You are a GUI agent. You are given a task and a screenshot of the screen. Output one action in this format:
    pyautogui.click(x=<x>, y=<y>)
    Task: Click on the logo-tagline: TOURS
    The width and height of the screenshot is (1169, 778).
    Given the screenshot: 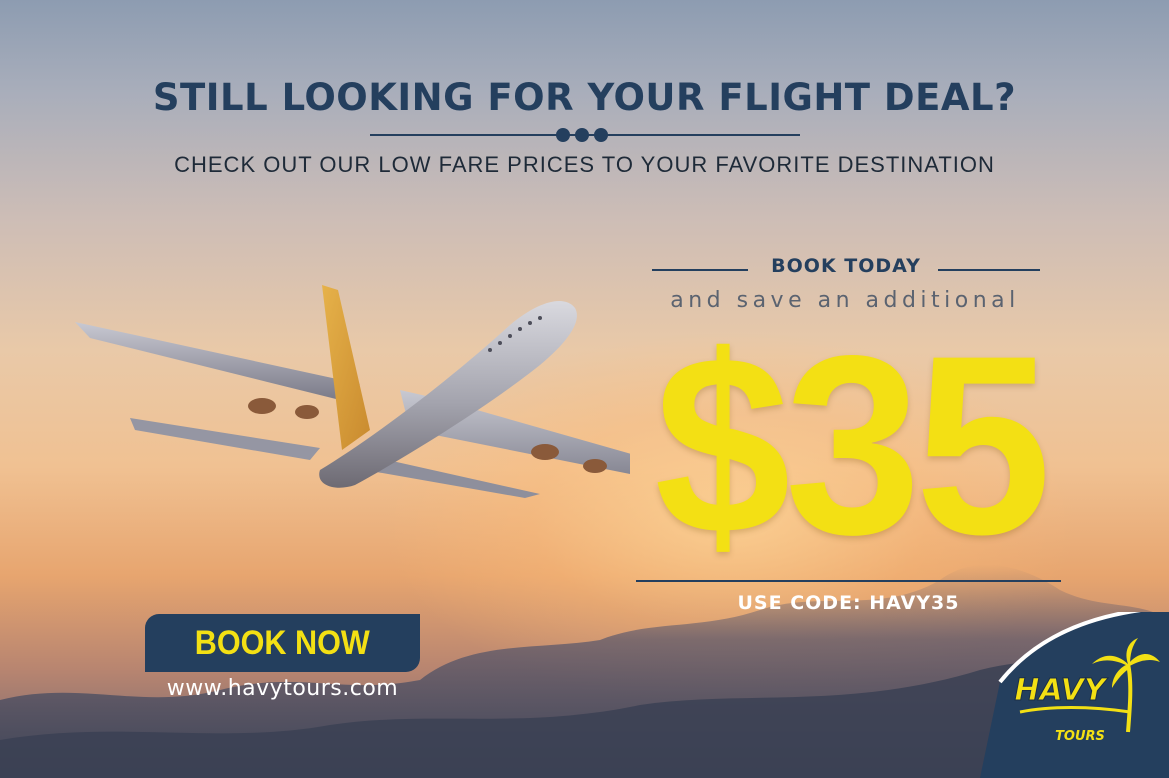 What is the action you would take?
    pyautogui.click(x=1080, y=736)
    